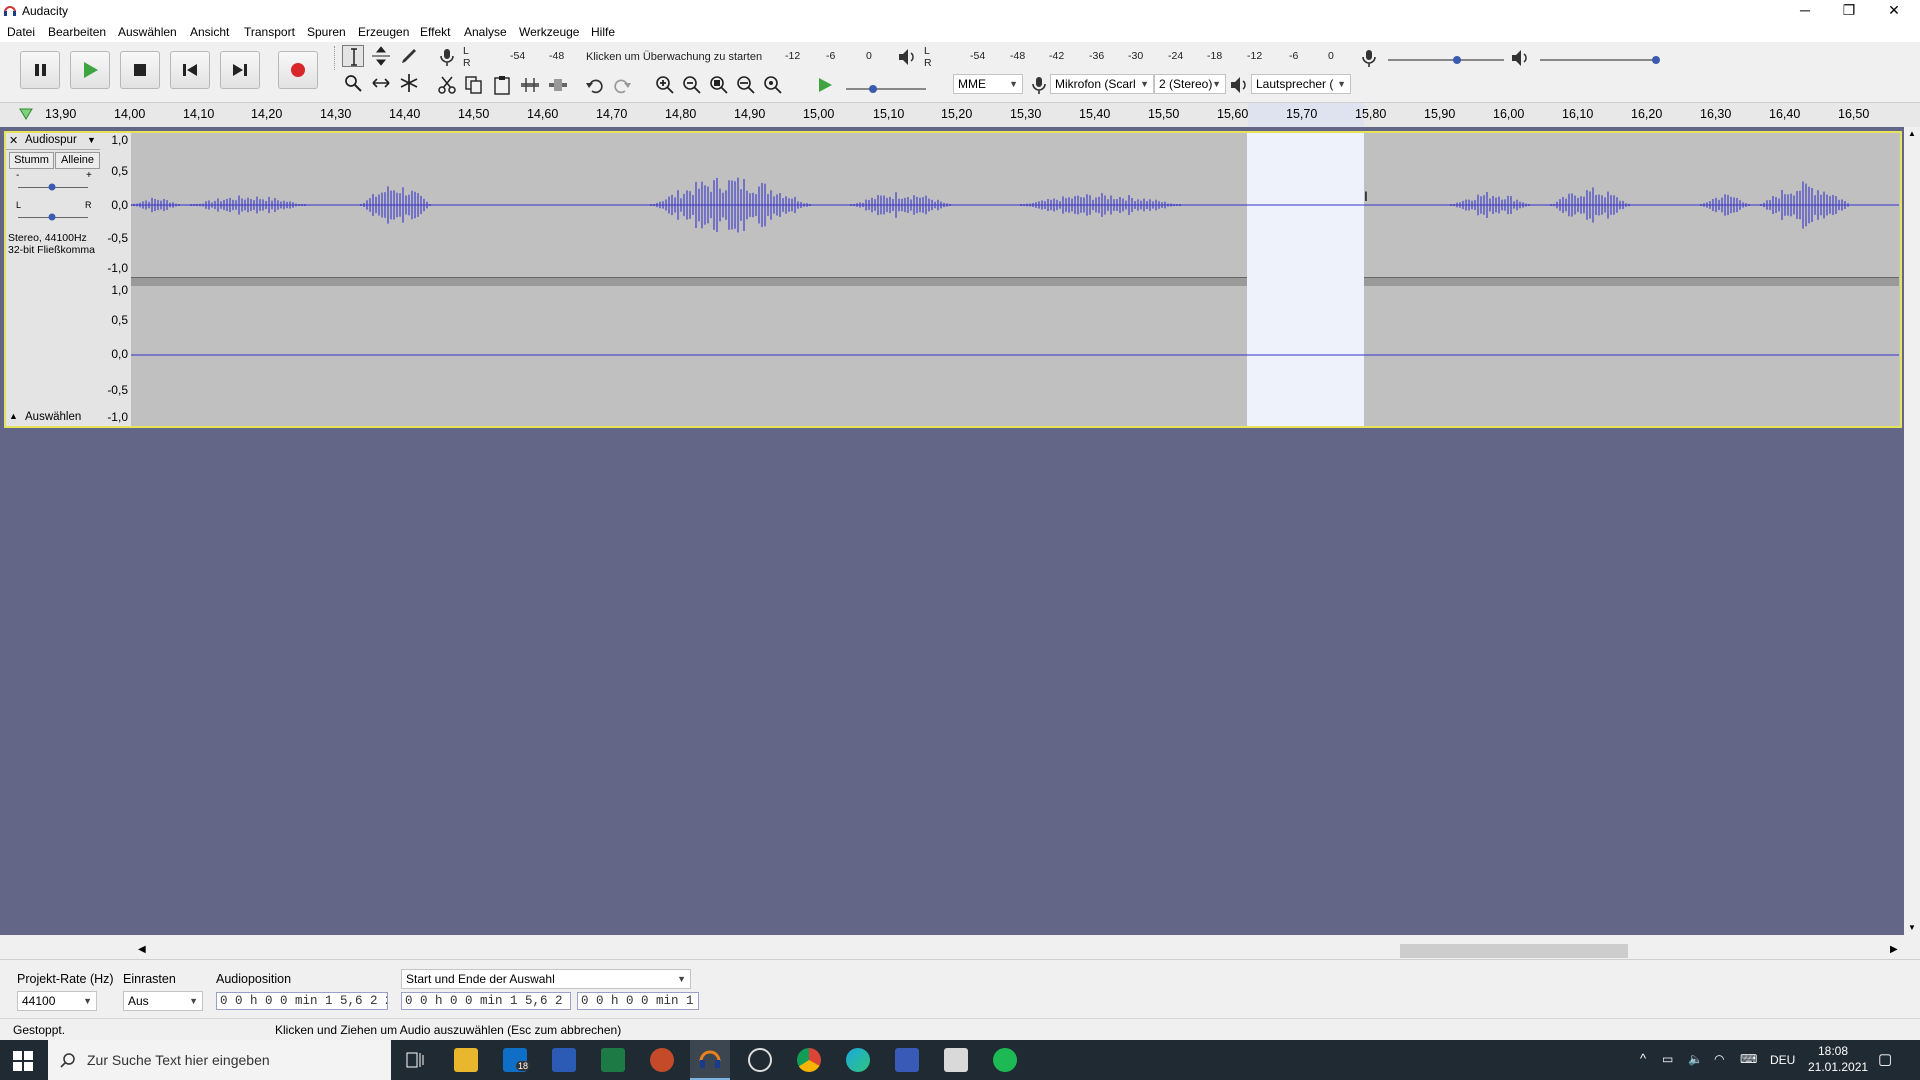 This screenshot has width=1920, height=1080. I want to click on notifications-icon: ▢, so click(1885, 1059).